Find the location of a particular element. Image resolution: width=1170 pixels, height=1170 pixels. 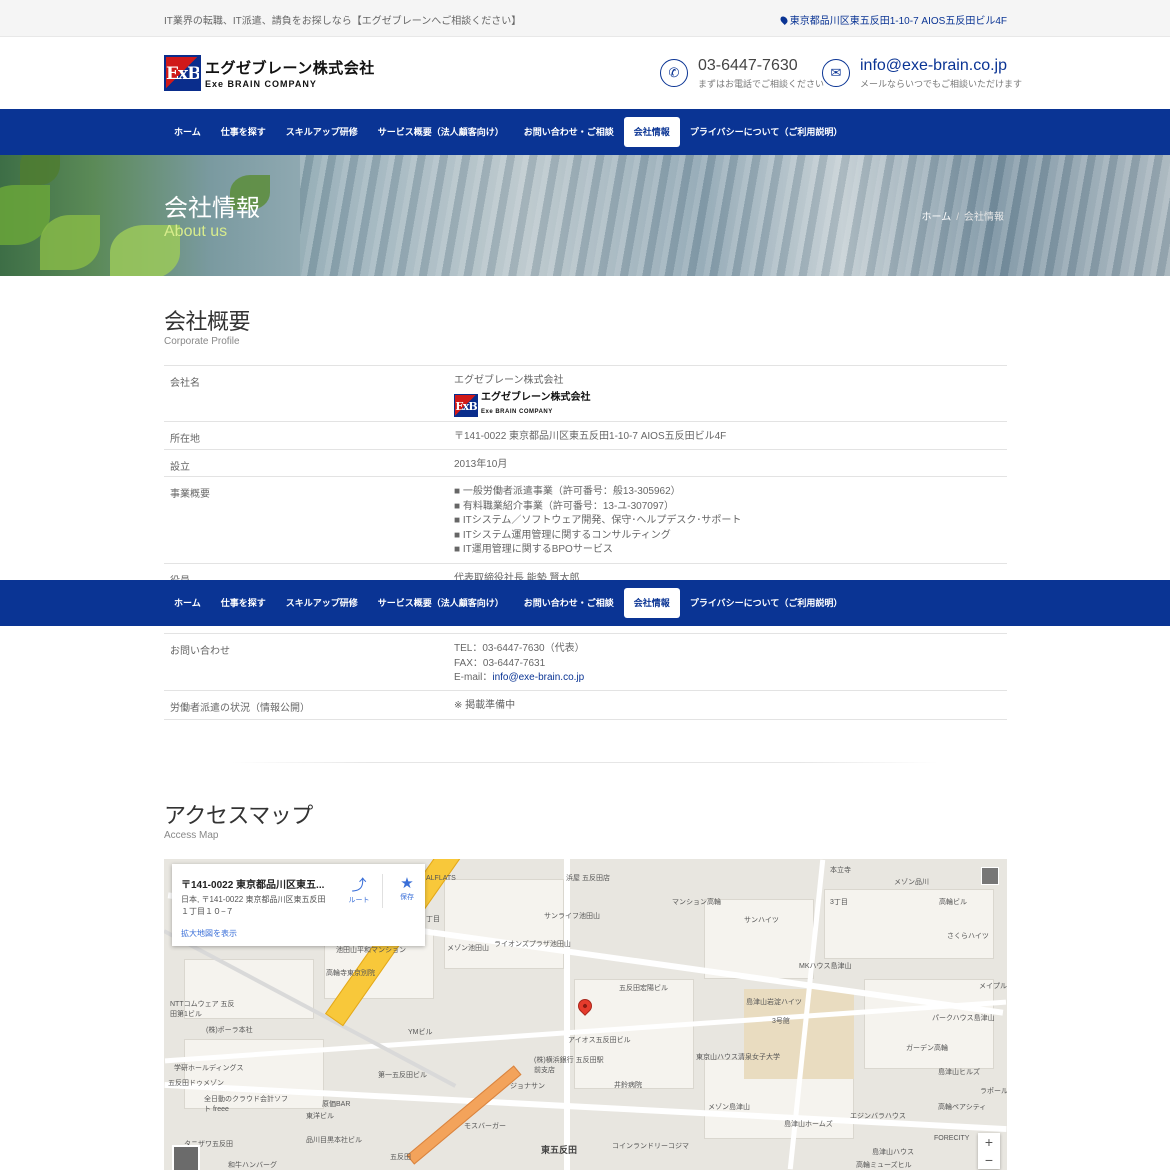

phone-note: まずはお電話でご相談ください is located at coordinates (761, 84).